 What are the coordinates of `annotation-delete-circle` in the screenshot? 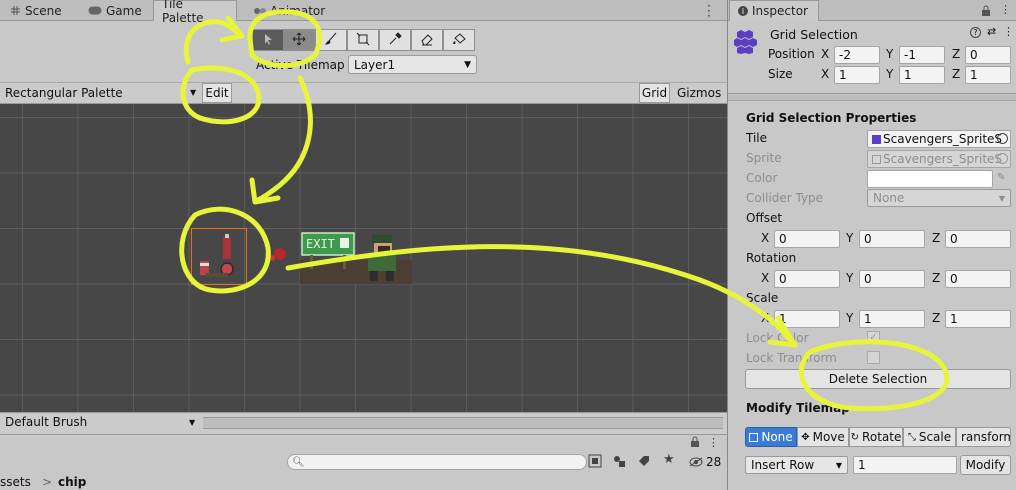 It's located at (874, 375).